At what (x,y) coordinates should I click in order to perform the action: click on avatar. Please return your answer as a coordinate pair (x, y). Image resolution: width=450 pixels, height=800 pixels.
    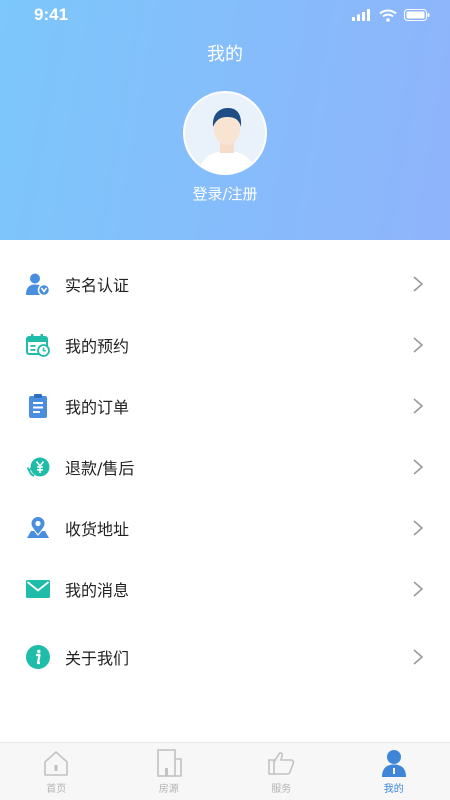
    Looking at the image, I should click on (225, 133).